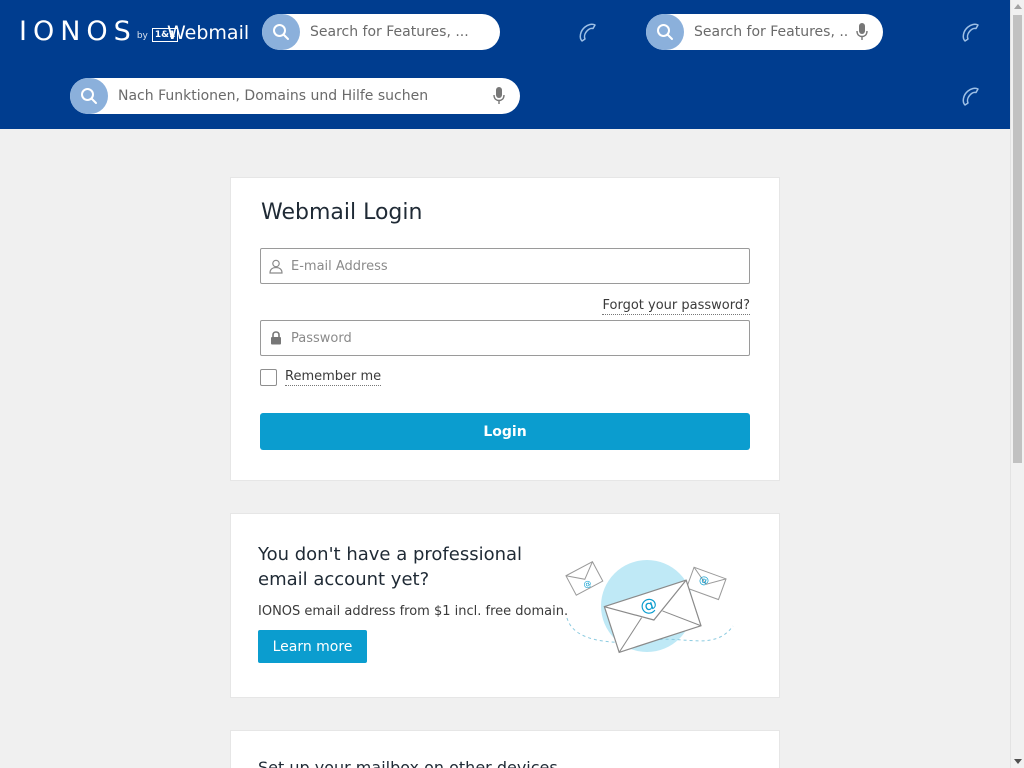 This screenshot has height=768, width=1024. What do you see at coordinates (505, 431) in the screenshot?
I see `login-button: Login` at bounding box center [505, 431].